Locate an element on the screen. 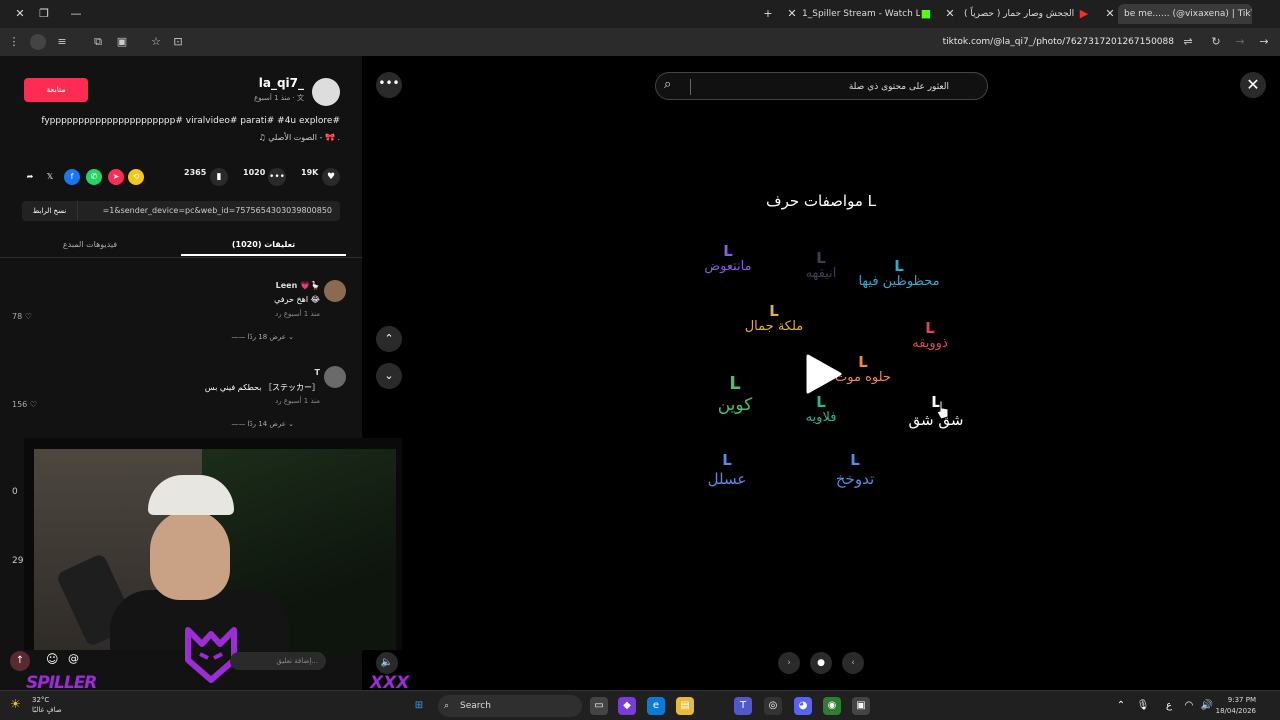  teams-icon: T is located at coordinates (743, 706).